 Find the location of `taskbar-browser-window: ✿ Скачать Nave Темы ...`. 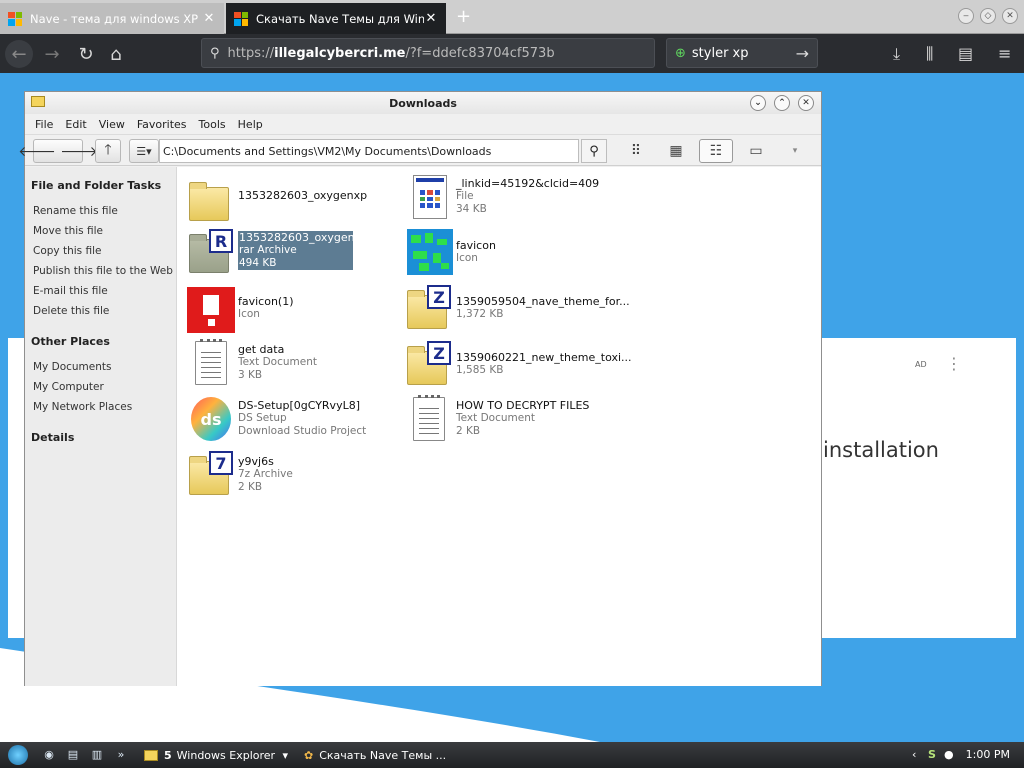

taskbar-browser-window: ✿ Скачать Nave Темы ... is located at coordinates (378, 755).